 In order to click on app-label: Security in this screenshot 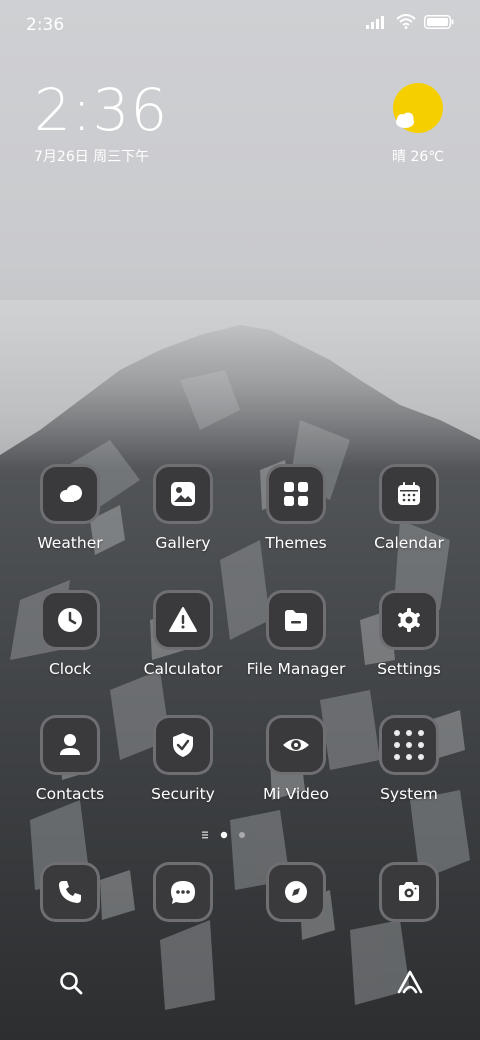, I will do `click(183, 794)`.